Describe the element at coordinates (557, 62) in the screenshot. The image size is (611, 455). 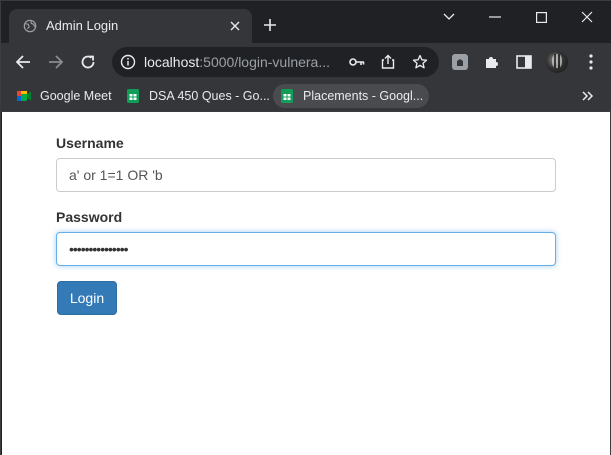
I see `profile-avatar` at that location.